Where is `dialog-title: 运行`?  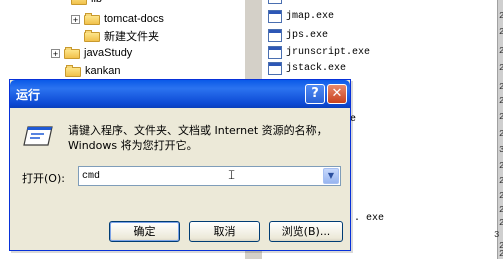 dialog-title: 运行 is located at coordinates (28, 95).